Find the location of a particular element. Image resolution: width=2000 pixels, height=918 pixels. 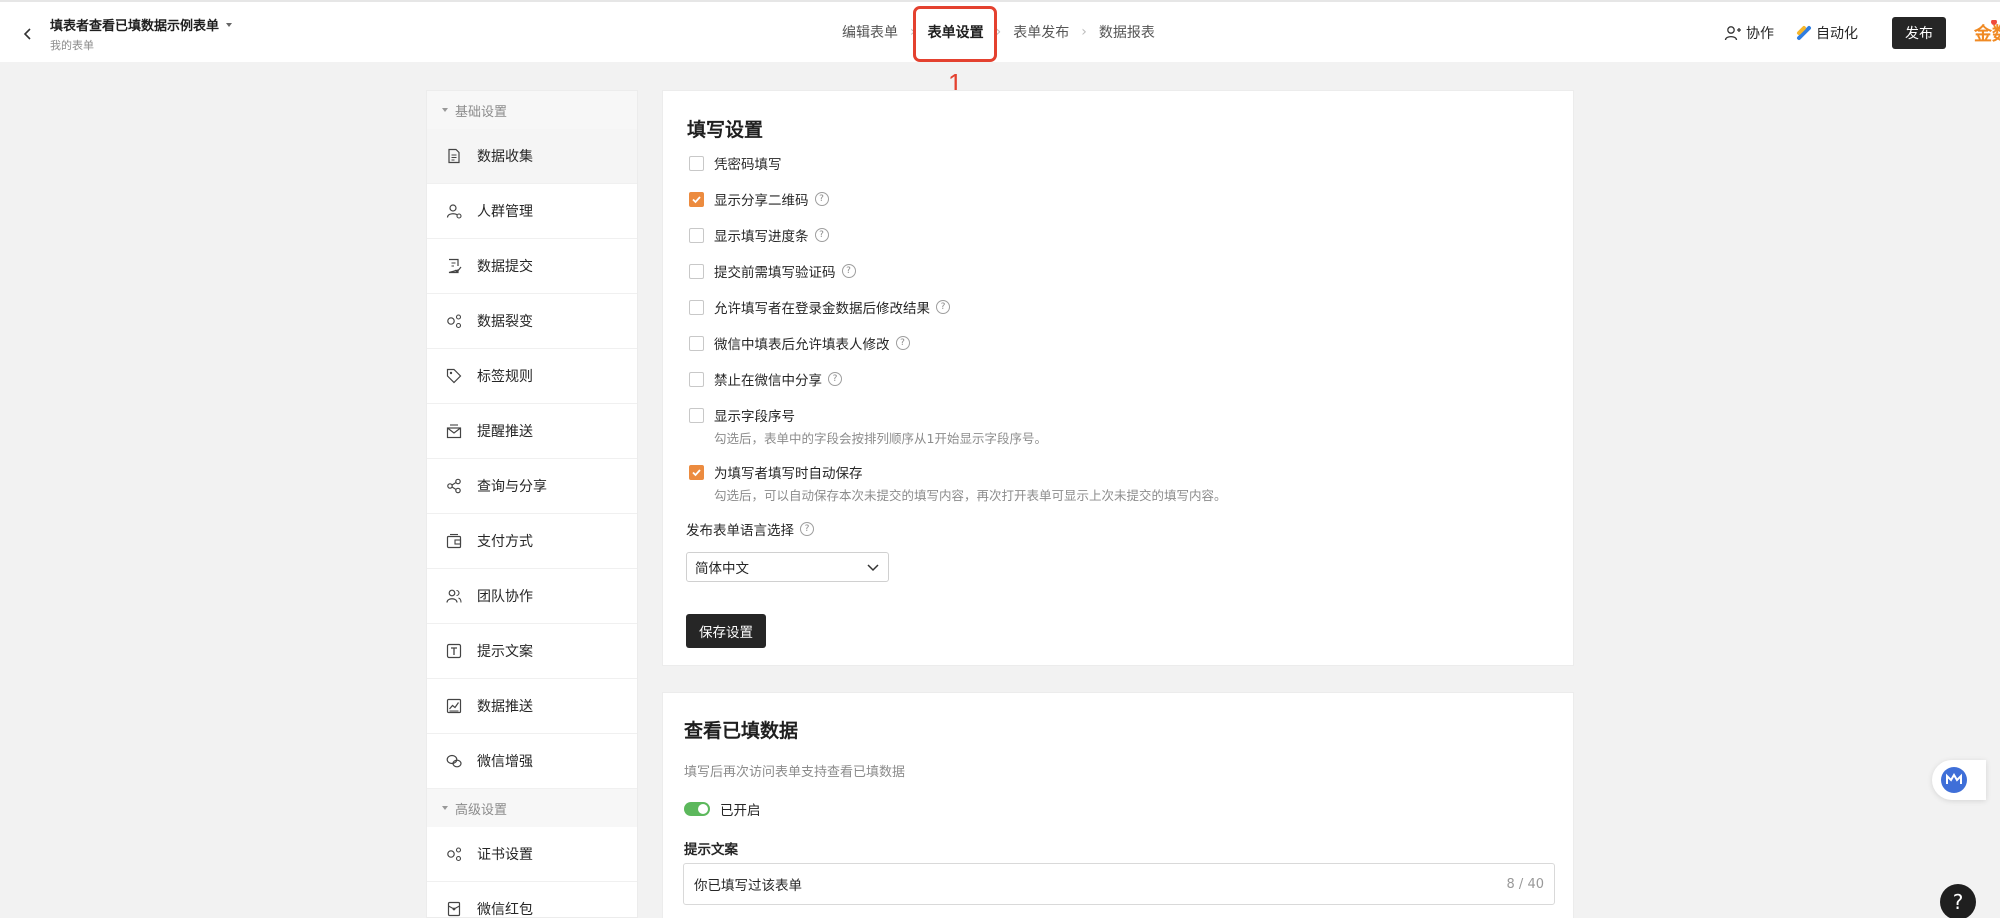

assistant-float-button is located at coordinates (1959, 780).